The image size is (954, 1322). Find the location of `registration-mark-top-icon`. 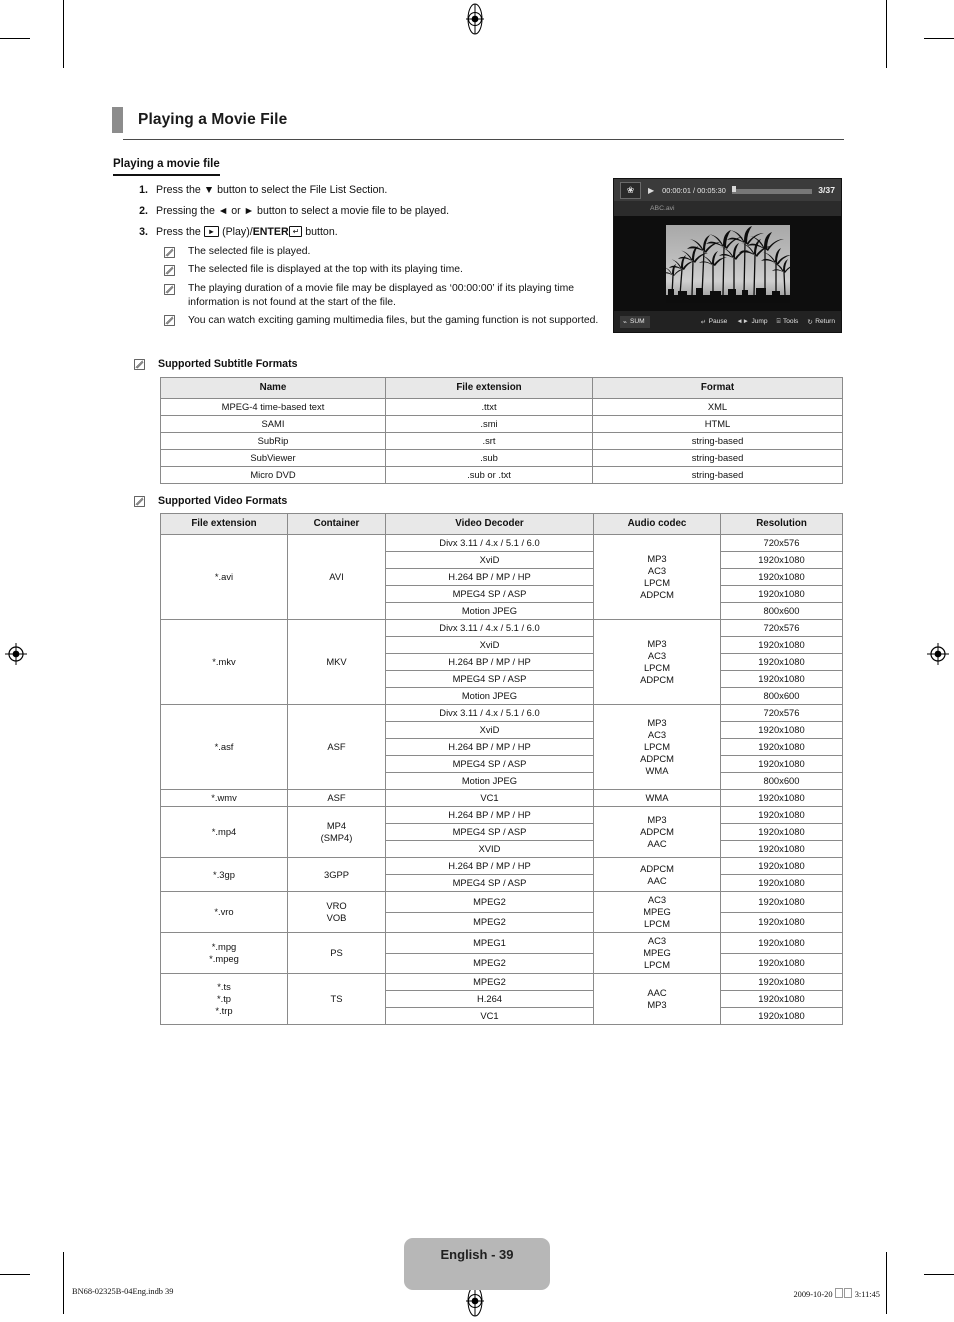

registration-mark-top-icon is located at coordinates (475, 21).